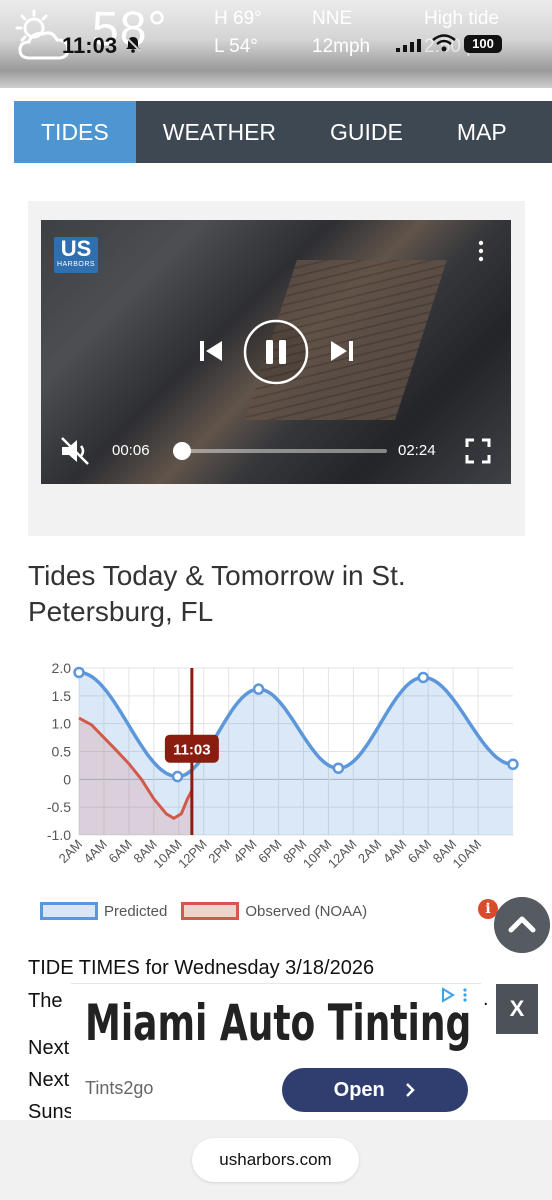 Image resolution: width=552 pixels, height=1200 pixels. Describe the element at coordinates (181, 451) in the screenshot. I see `video-progress-knob` at that location.